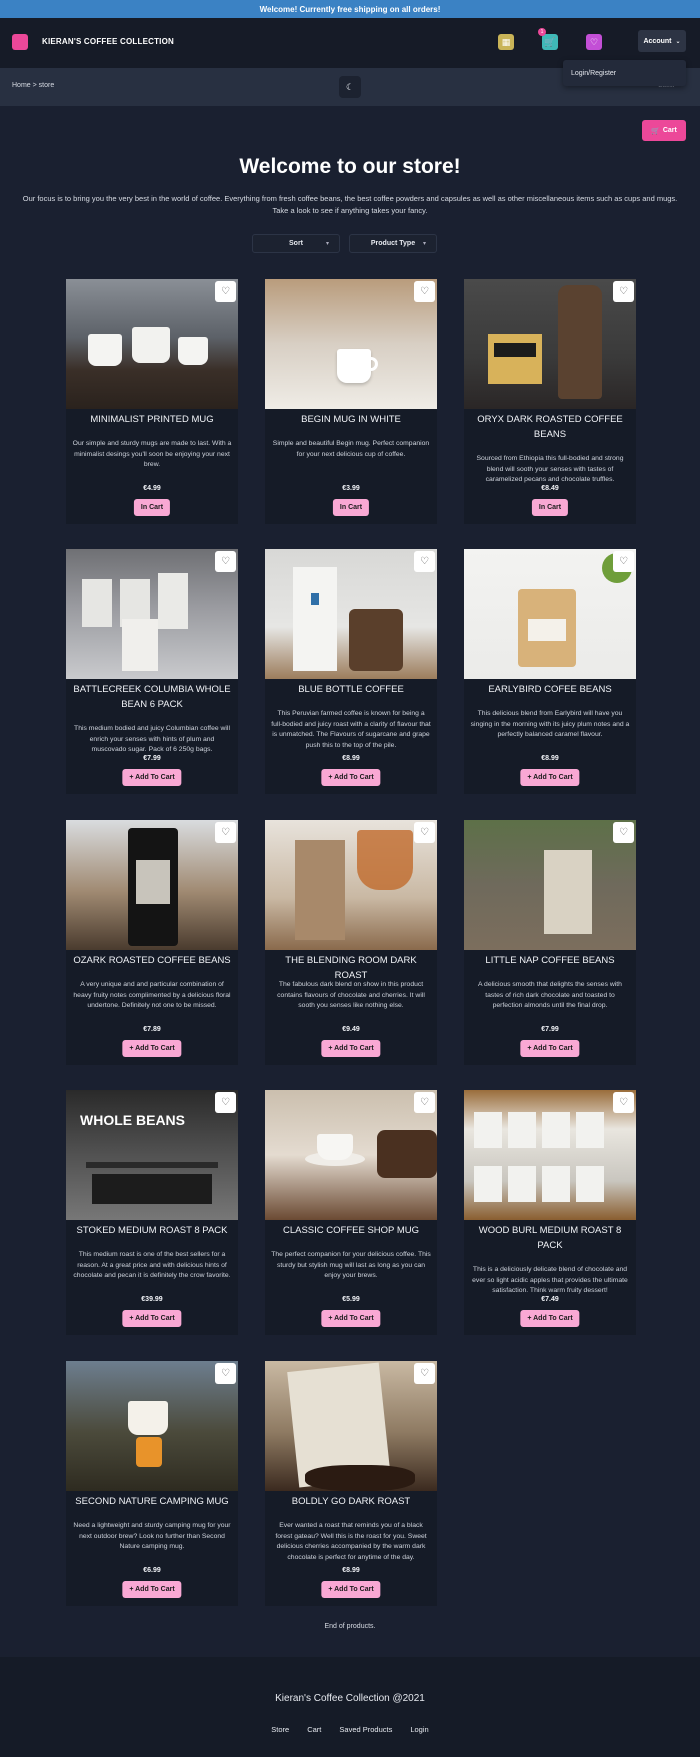 The width and height of the screenshot is (700, 1757). What do you see at coordinates (506, 42) in the screenshot?
I see `store-icon: ▦` at bounding box center [506, 42].